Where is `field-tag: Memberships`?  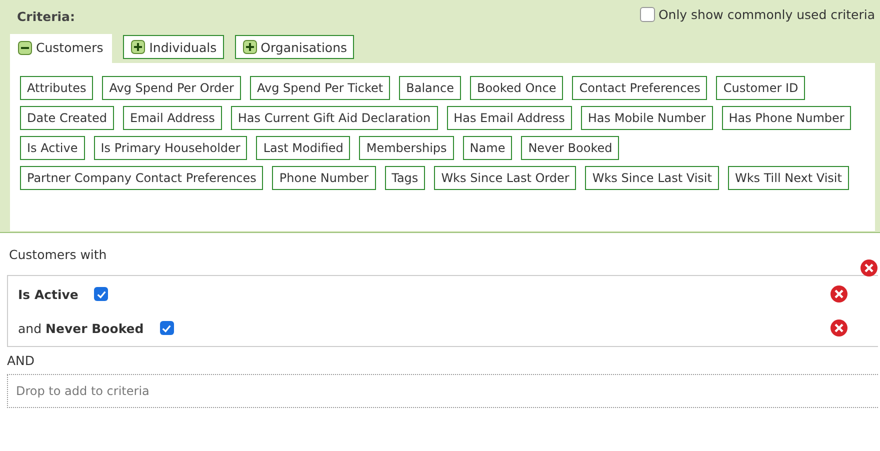
field-tag: Memberships is located at coordinates (406, 148).